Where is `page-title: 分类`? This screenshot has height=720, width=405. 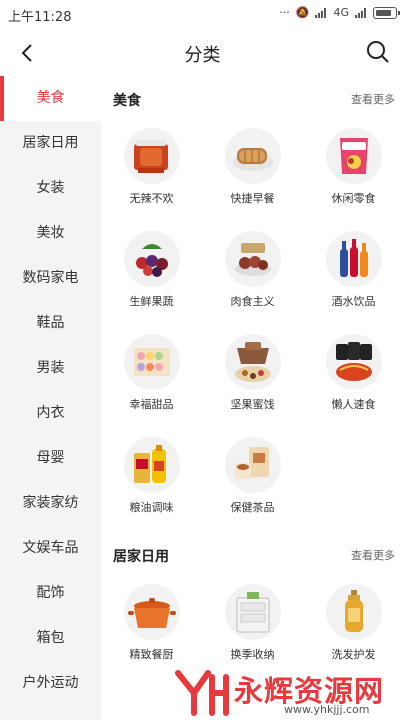
page-title: 分类 is located at coordinates (202, 55).